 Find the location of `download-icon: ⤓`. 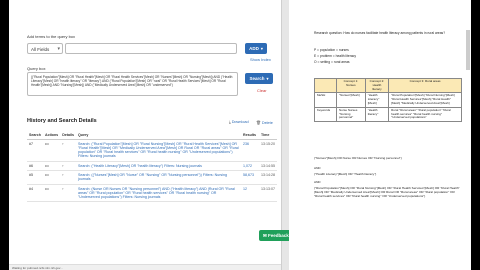

download-icon: ⤓ is located at coordinates (230, 122).